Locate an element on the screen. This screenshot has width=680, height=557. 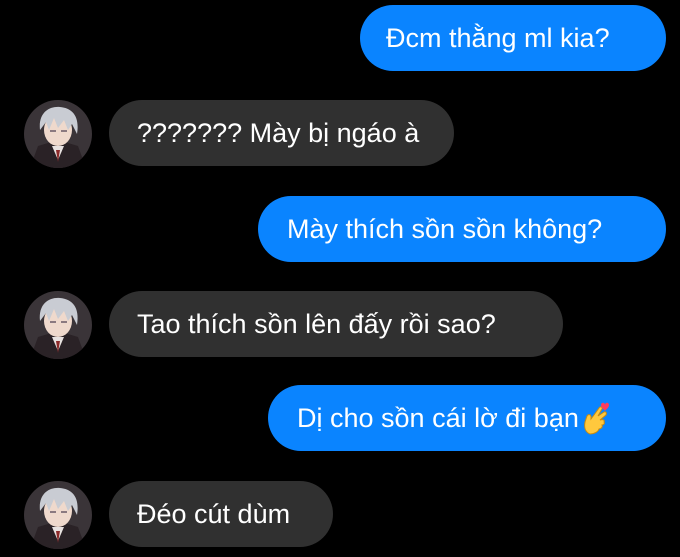
message-bubble-incoming: ??????? Mày bị ngáo à is located at coordinates (281, 133).